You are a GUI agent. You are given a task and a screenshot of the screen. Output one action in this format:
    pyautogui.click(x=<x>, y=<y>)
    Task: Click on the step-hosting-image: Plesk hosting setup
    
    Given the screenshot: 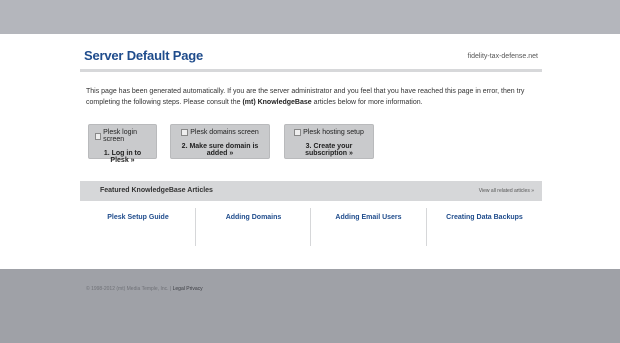 What is the action you would take?
    pyautogui.click(x=329, y=132)
    